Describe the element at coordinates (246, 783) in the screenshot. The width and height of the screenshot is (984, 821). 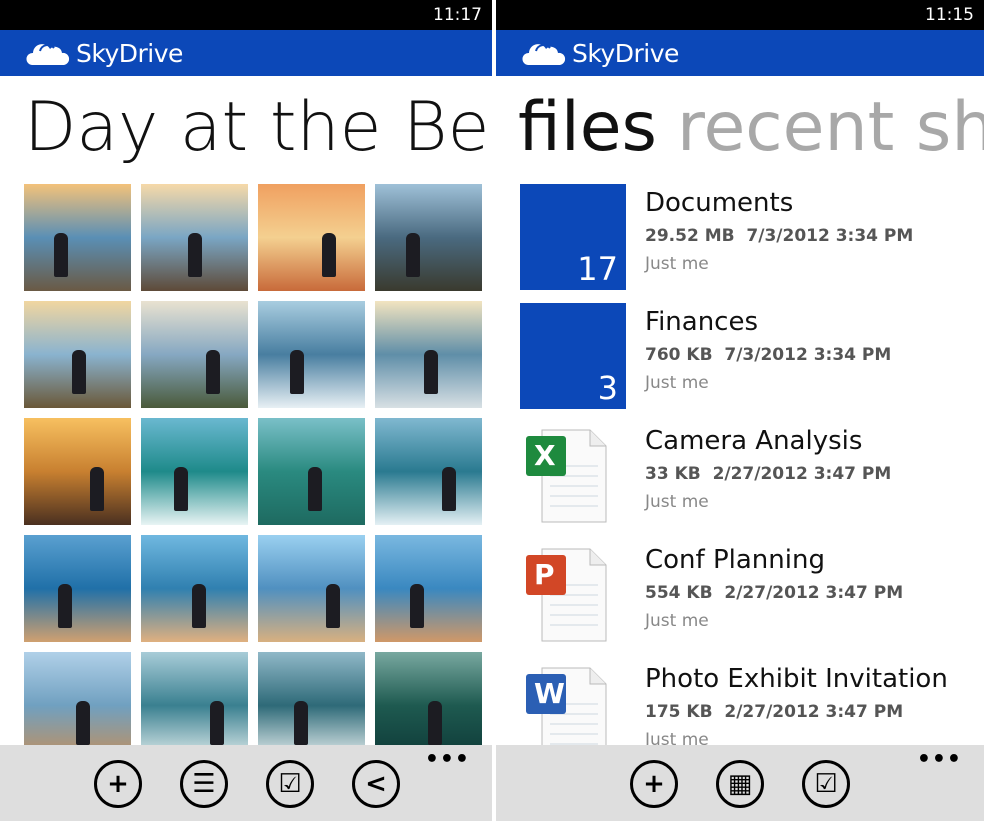
I see `app-bar: ••• + ☰ ☑ <` at that location.